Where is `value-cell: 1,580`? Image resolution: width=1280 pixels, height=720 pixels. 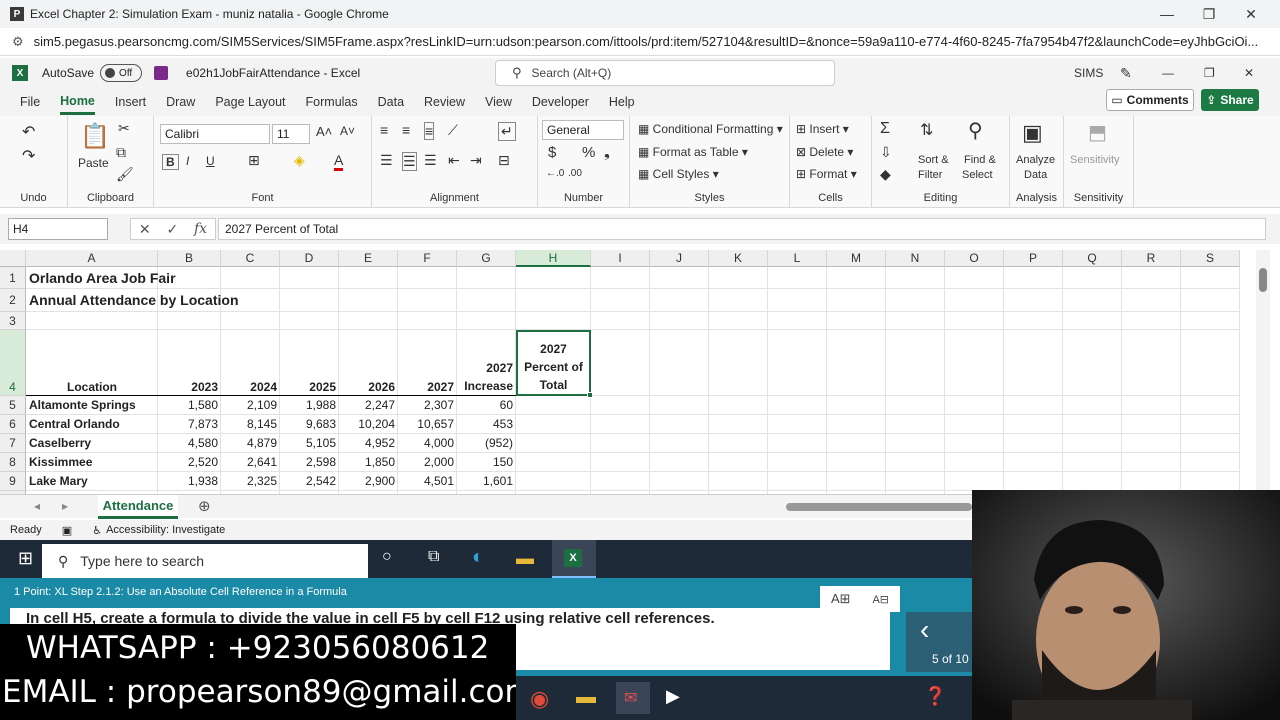
value-cell: 1,580 is located at coordinates (189, 405).